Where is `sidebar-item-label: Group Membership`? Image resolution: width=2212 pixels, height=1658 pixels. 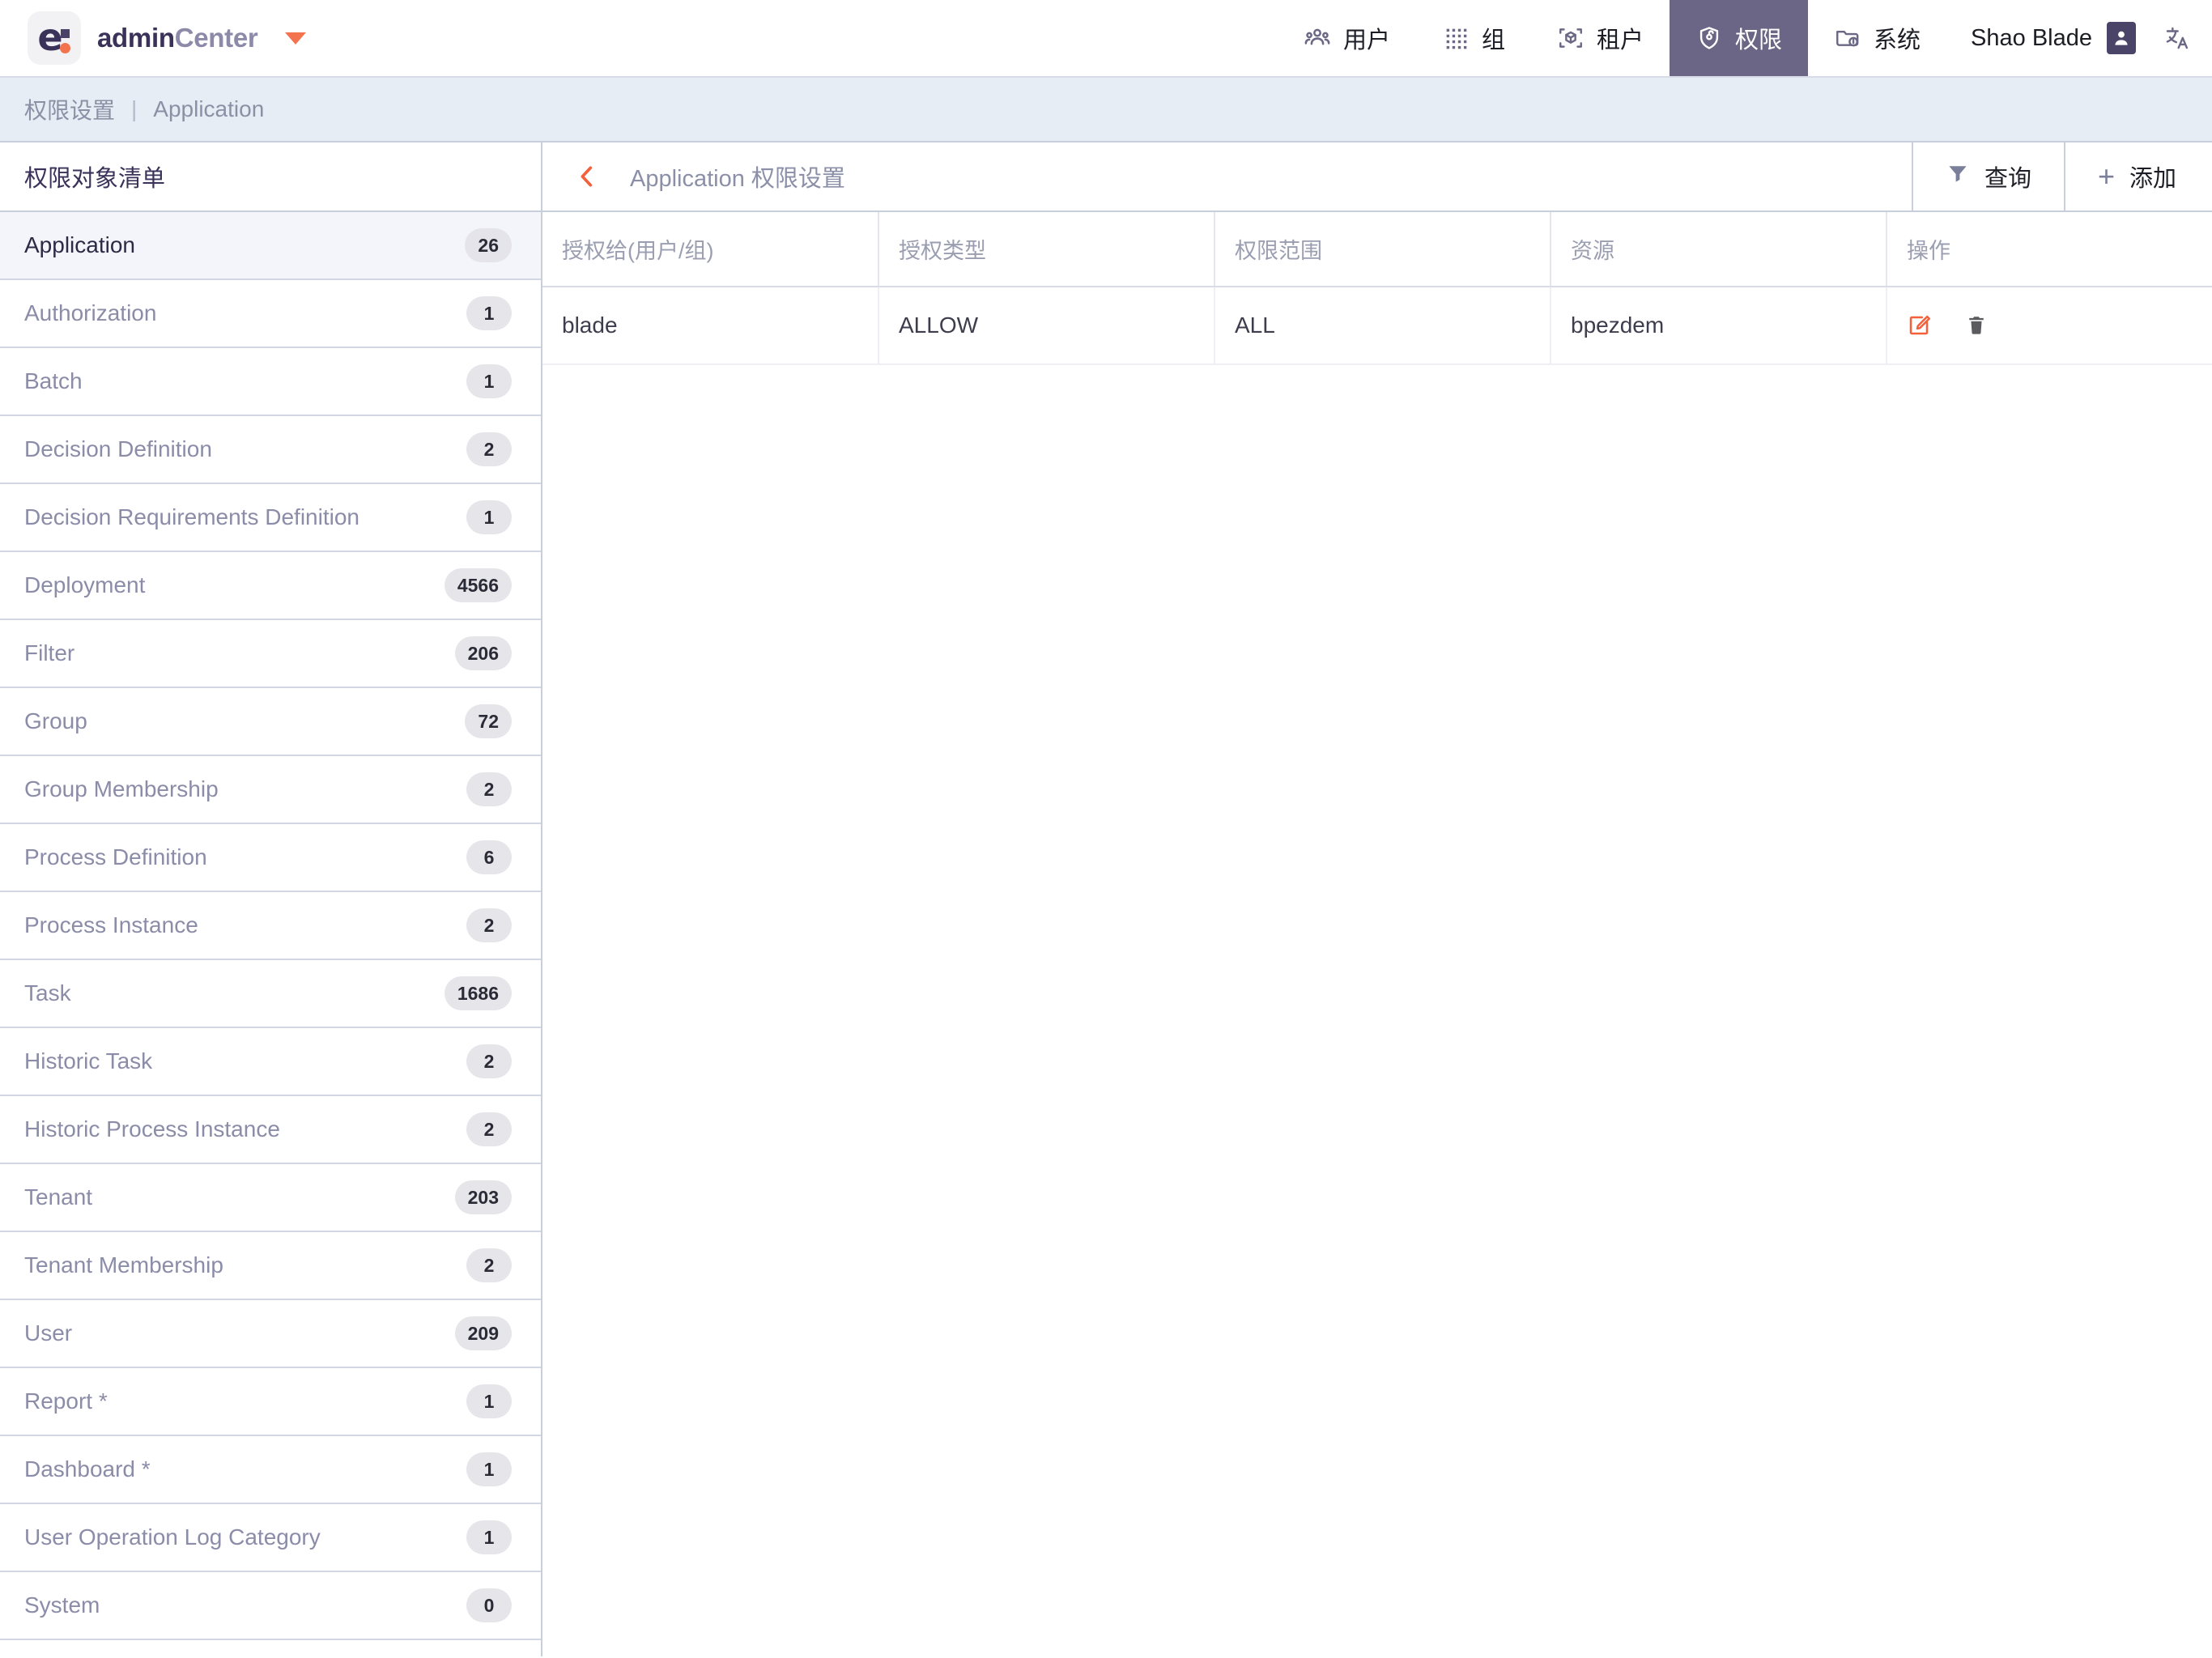 sidebar-item-label: Group Membership is located at coordinates (122, 788).